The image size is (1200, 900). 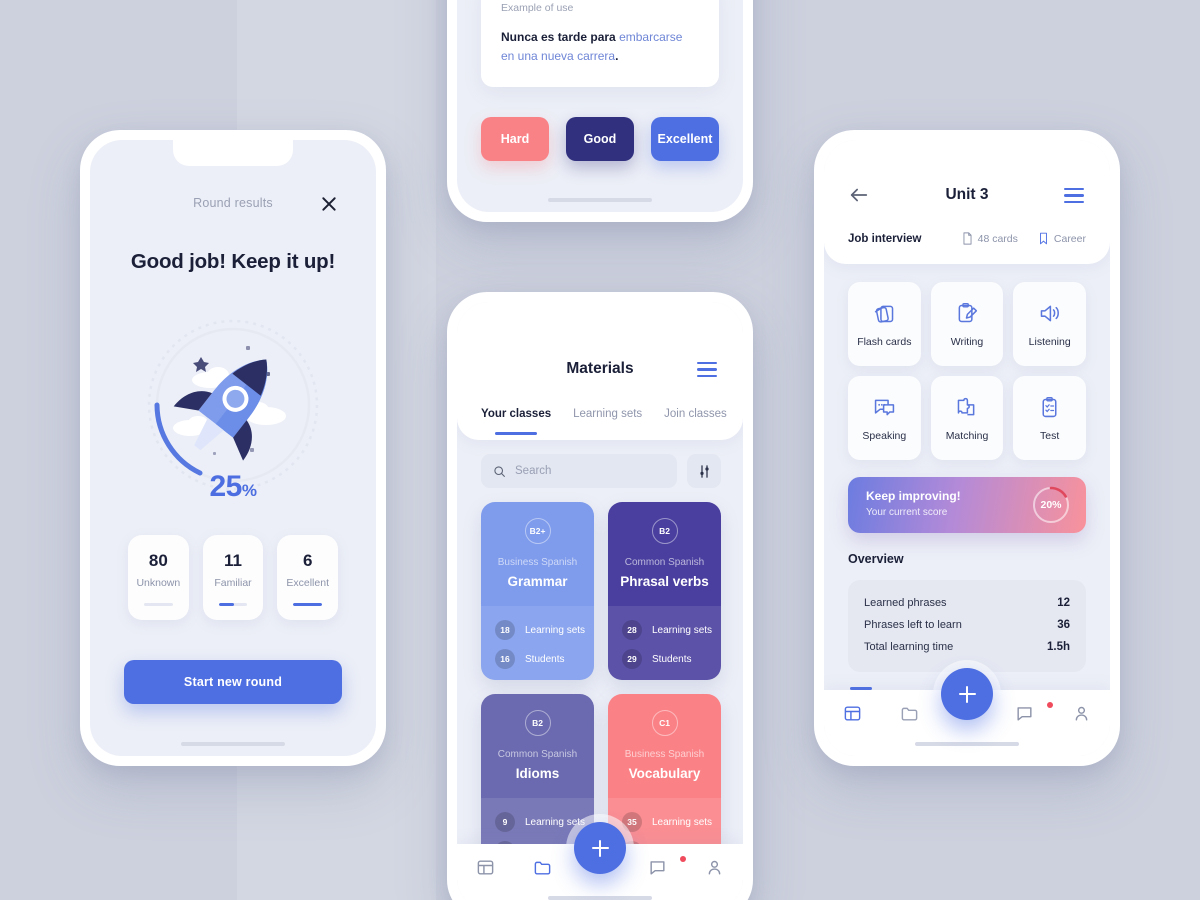 What do you see at coordinates (560, 37) in the screenshot?
I see `sentence-bold-part: Nunca es tarde para` at bounding box center [560, 37].